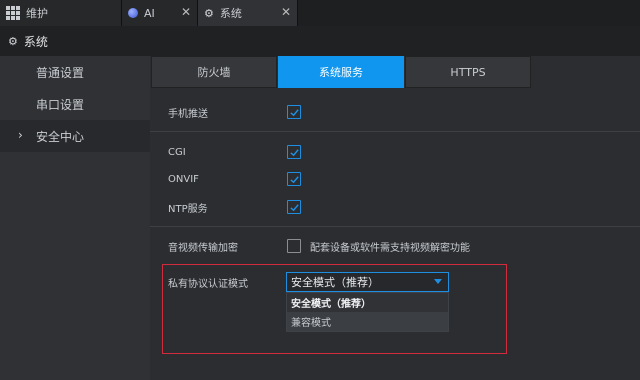 This screenshot has width=640, height=380. Describe the element at coordinates (230, 13) in the screenshot. I see `tab-label: 系统` at that location.